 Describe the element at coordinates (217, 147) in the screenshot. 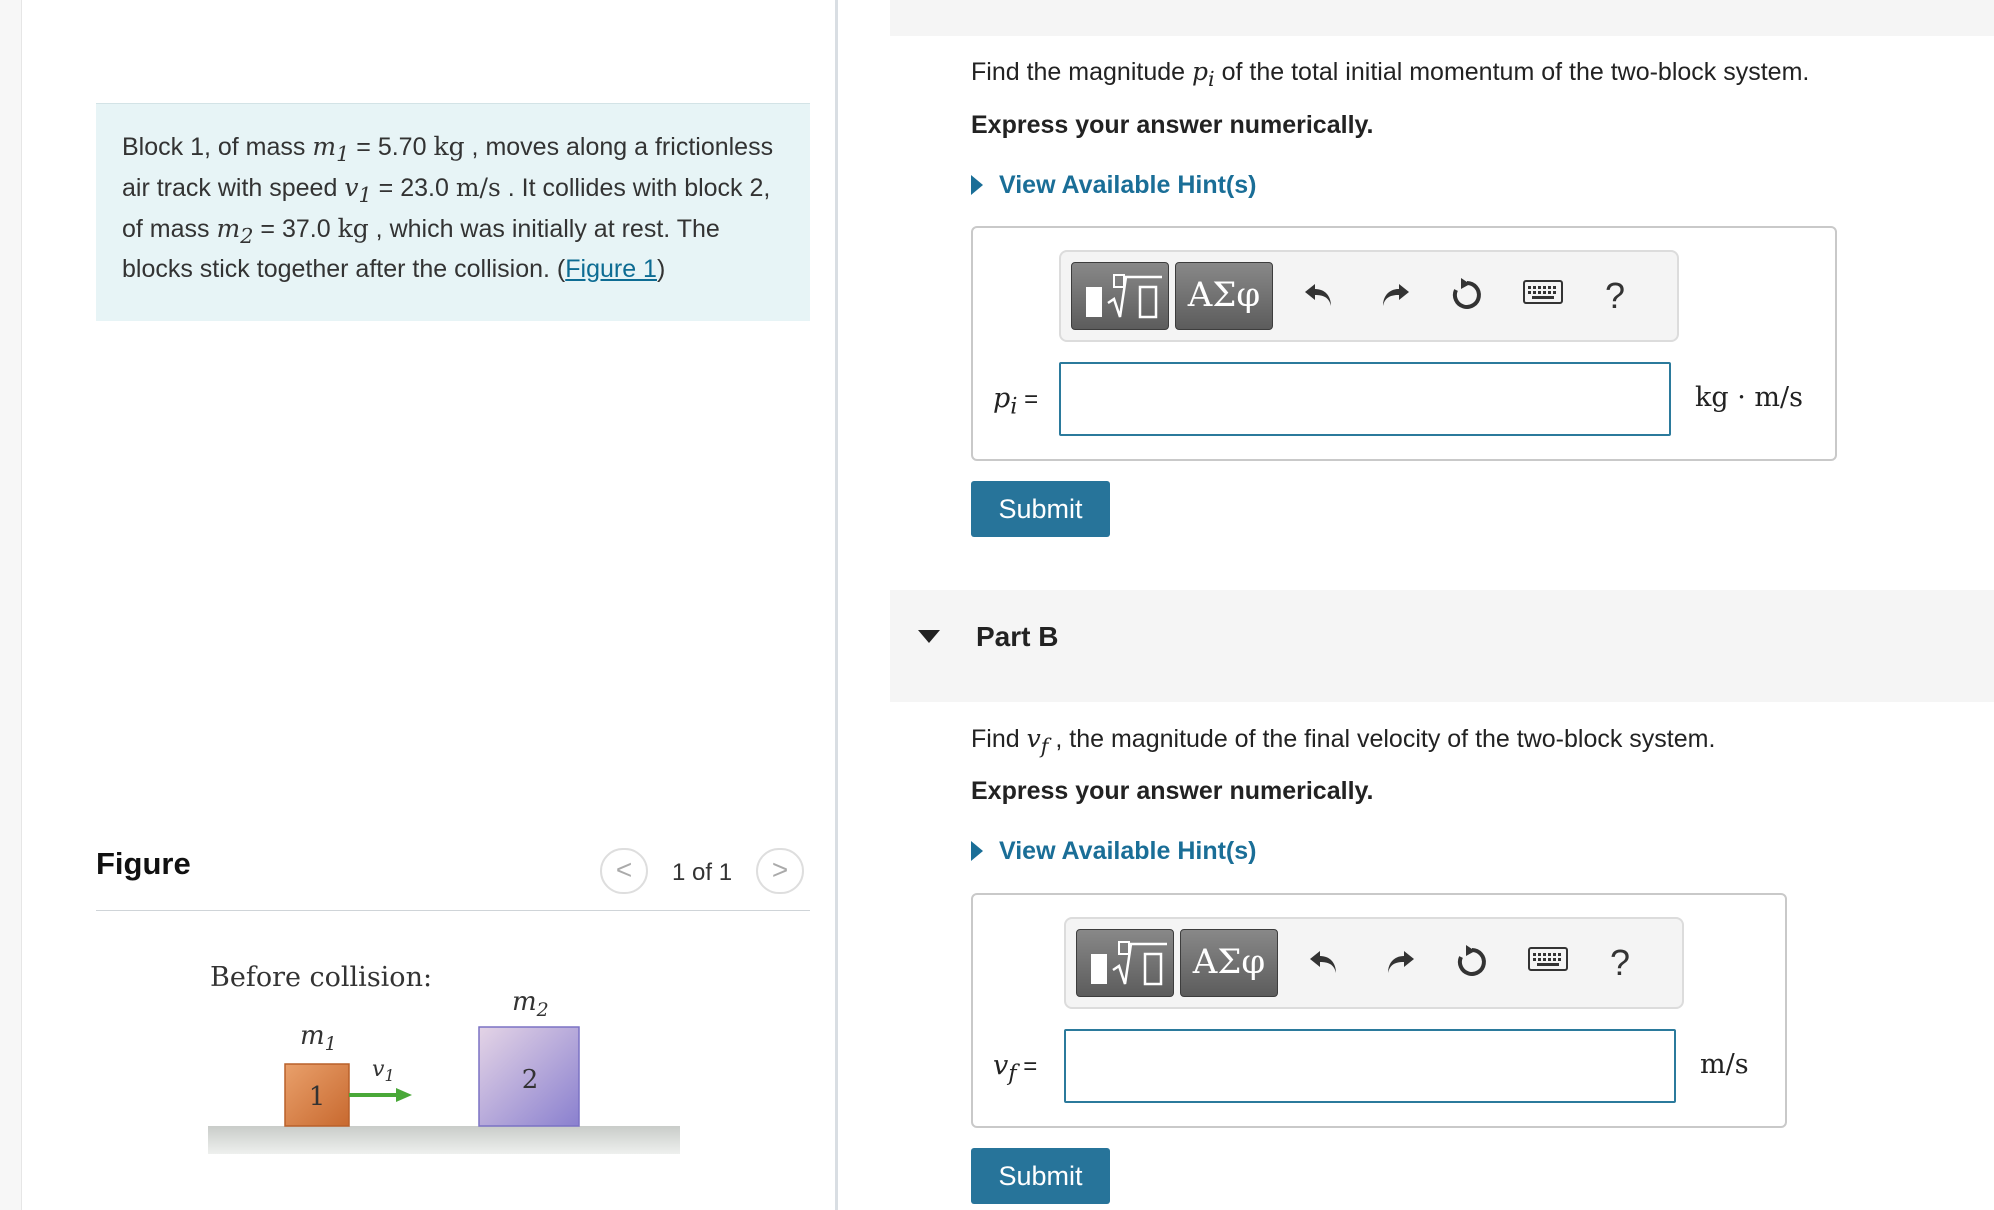

I see `problem-text: Block 1, of mass` at that location.